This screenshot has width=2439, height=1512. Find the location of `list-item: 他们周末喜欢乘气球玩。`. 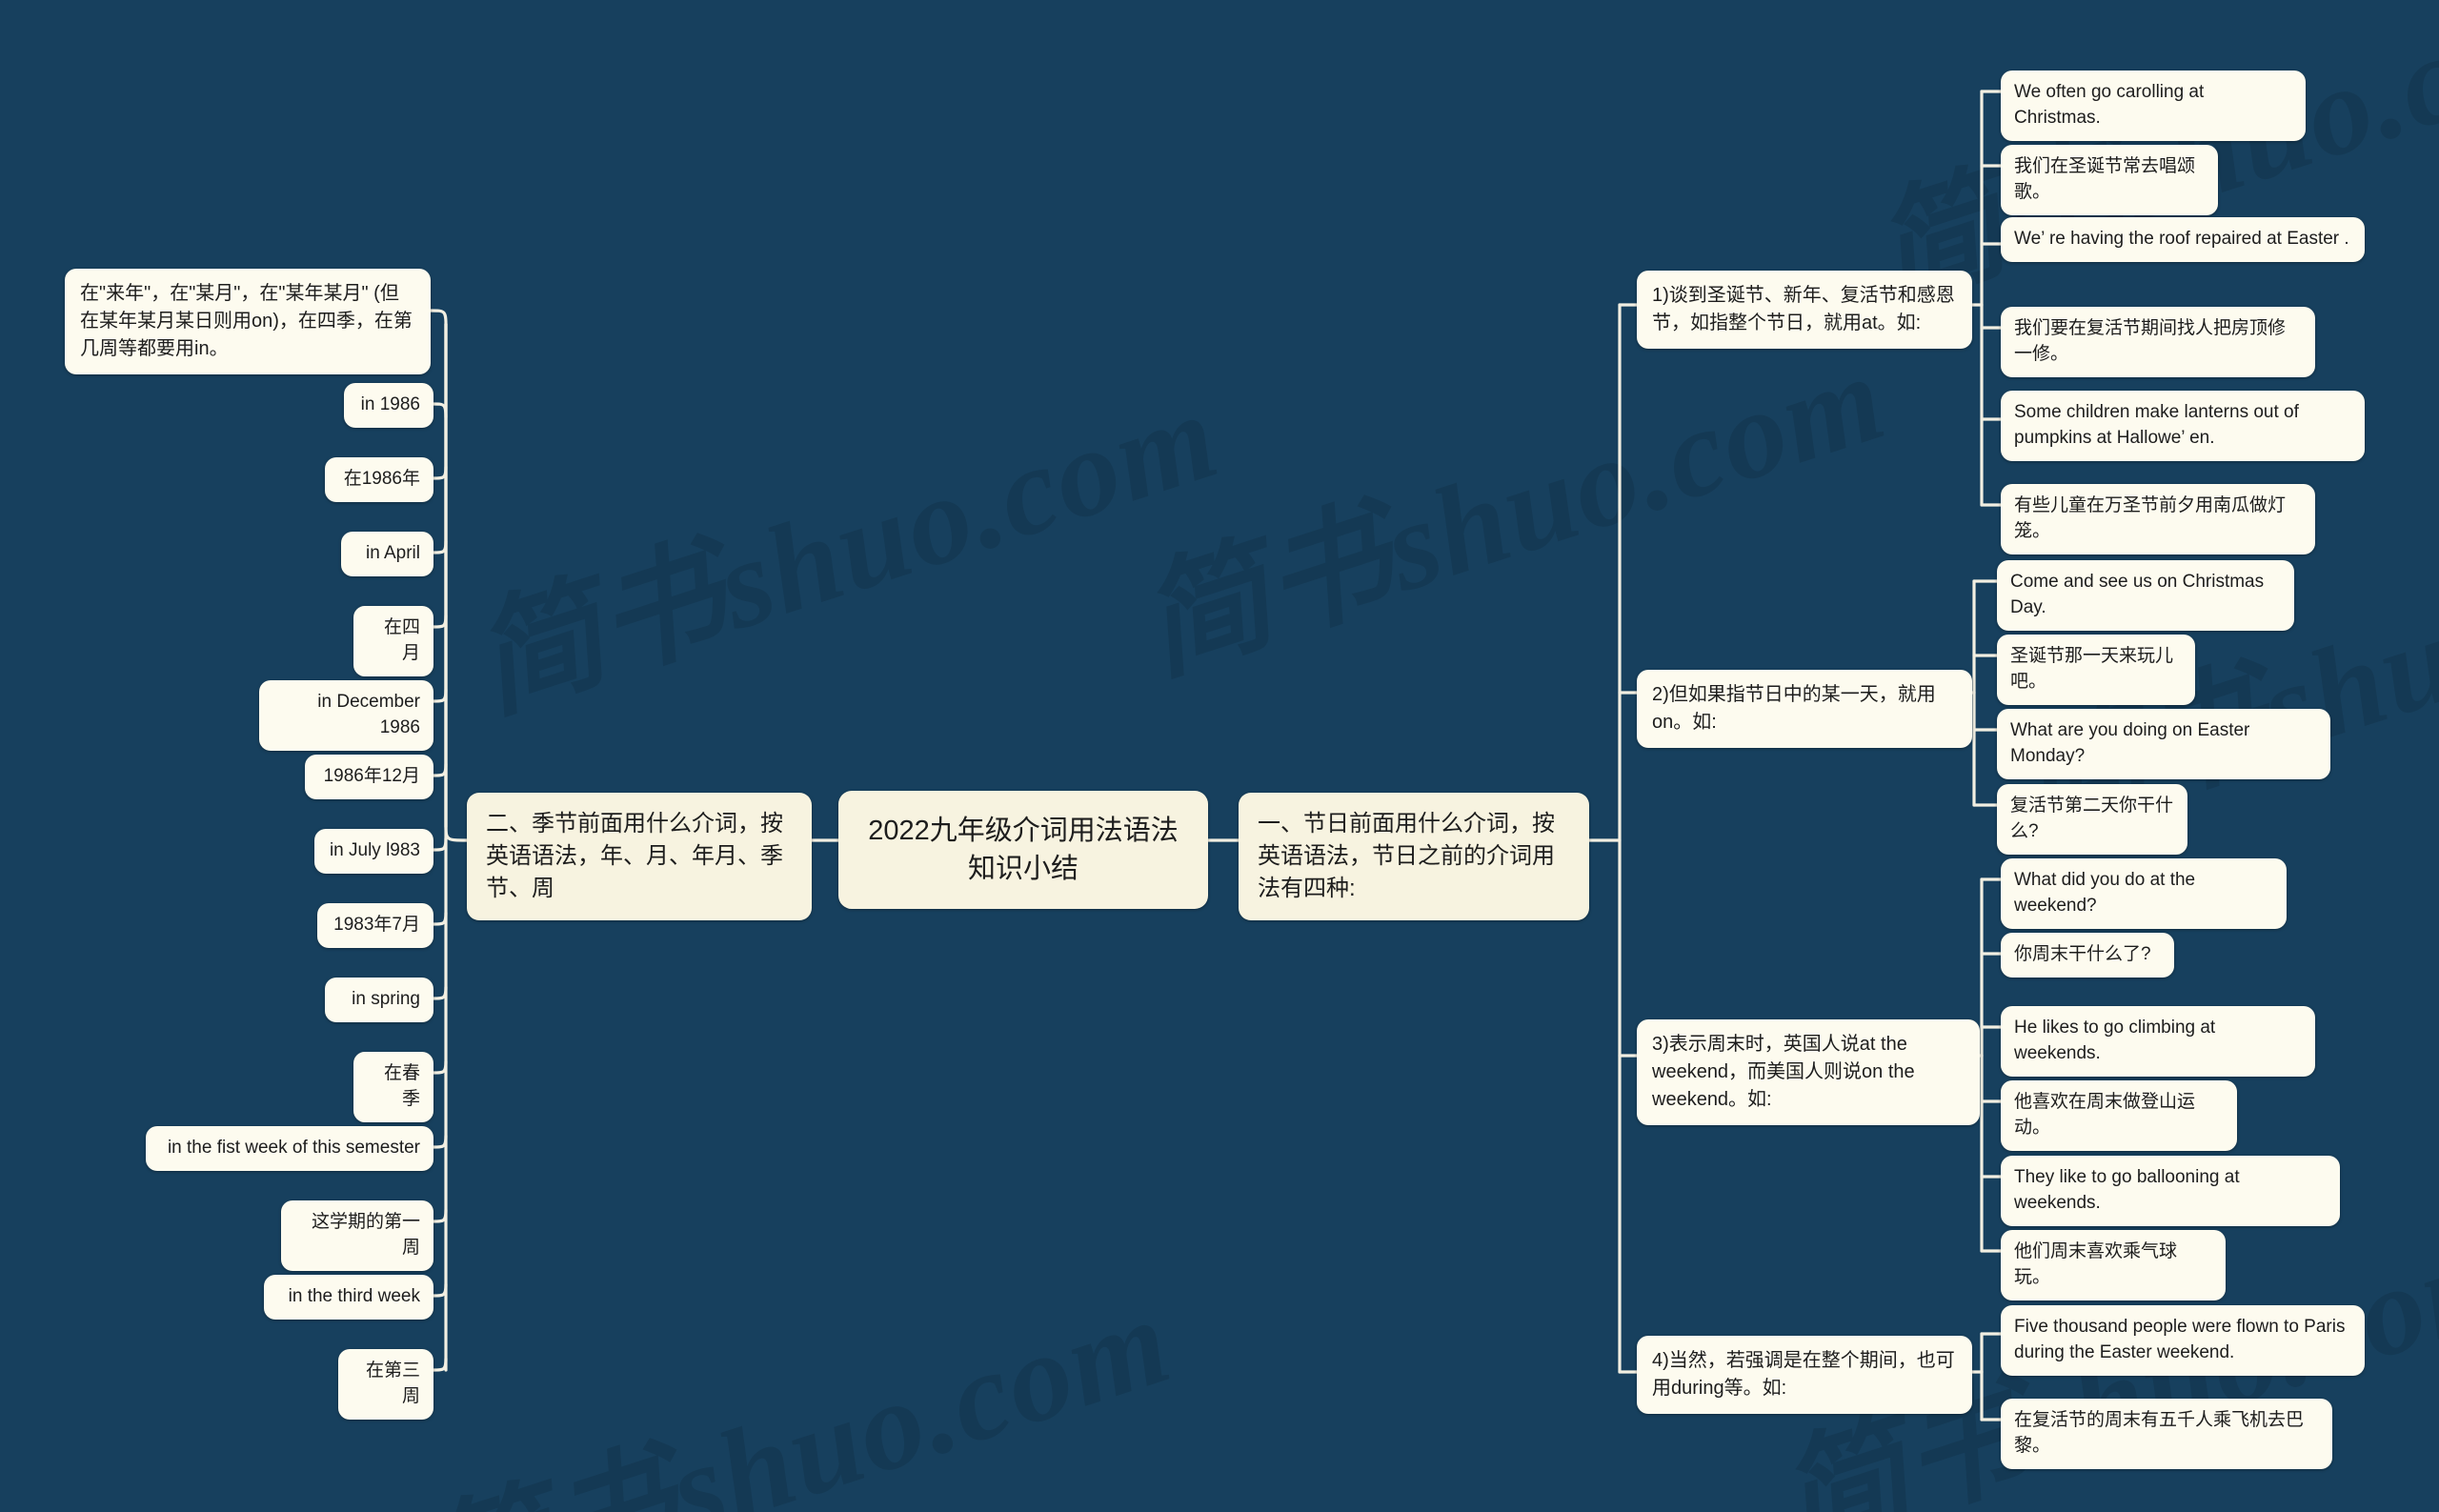

list-item: 他们周末喜欢乘气球玩。 is located at coordinates (2113, 1265).